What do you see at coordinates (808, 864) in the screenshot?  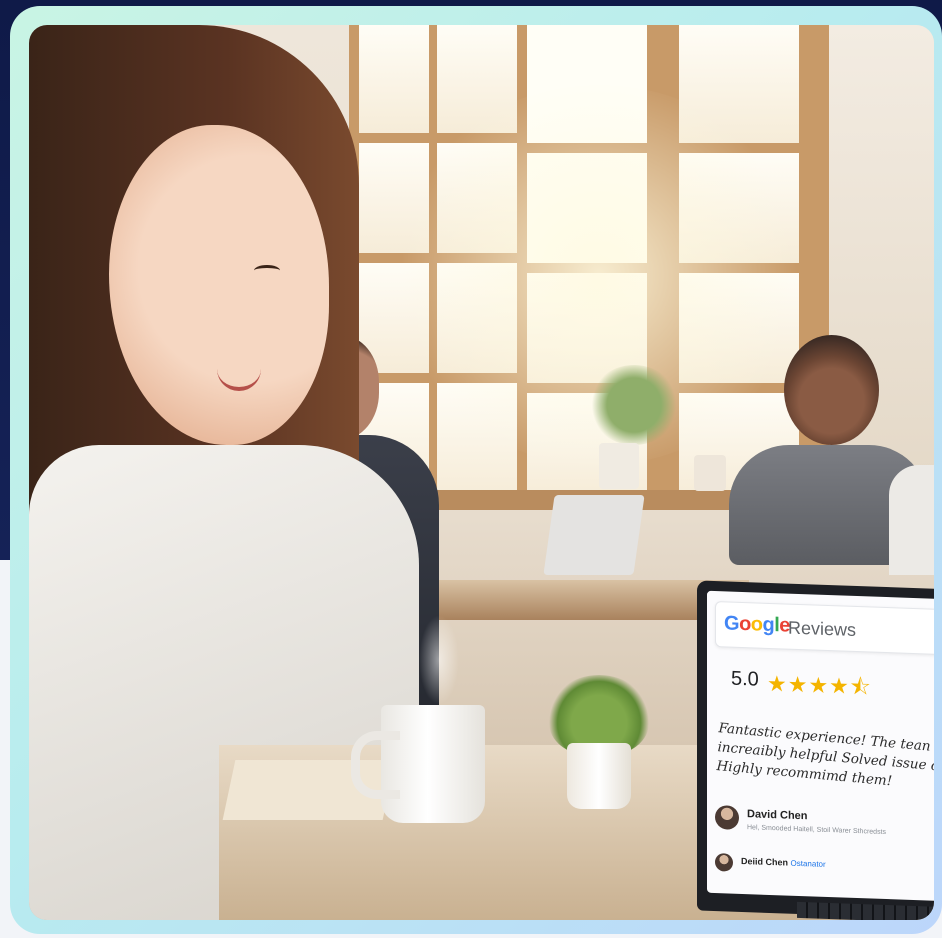 I see `reviewer-link: Ostanator` at bounding box center [808, 864].